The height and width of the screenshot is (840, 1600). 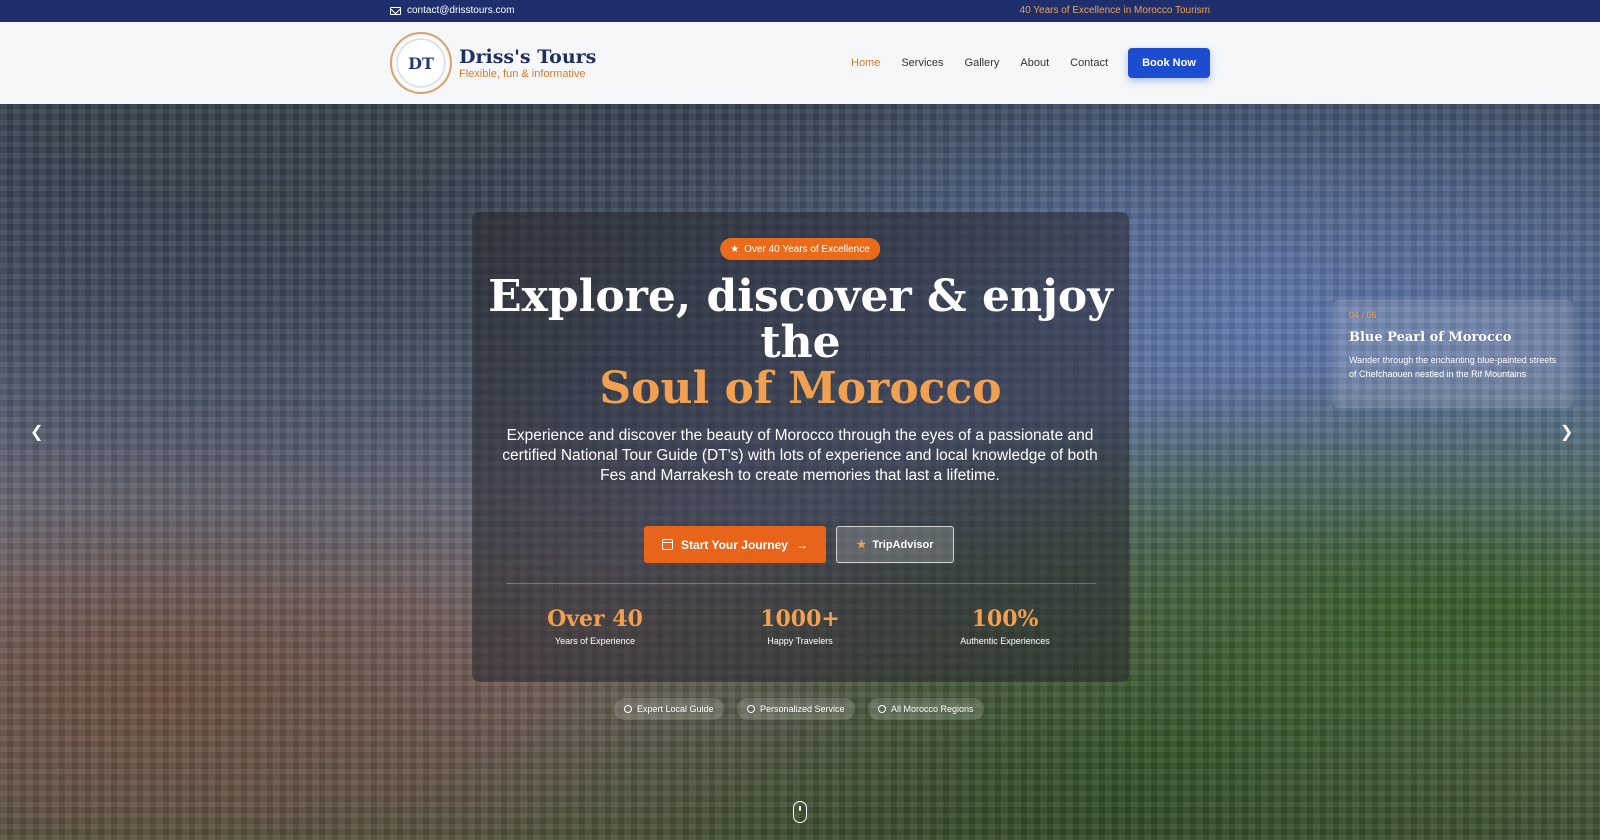 I want to click on logo: DT, so click(x=421, y=63).